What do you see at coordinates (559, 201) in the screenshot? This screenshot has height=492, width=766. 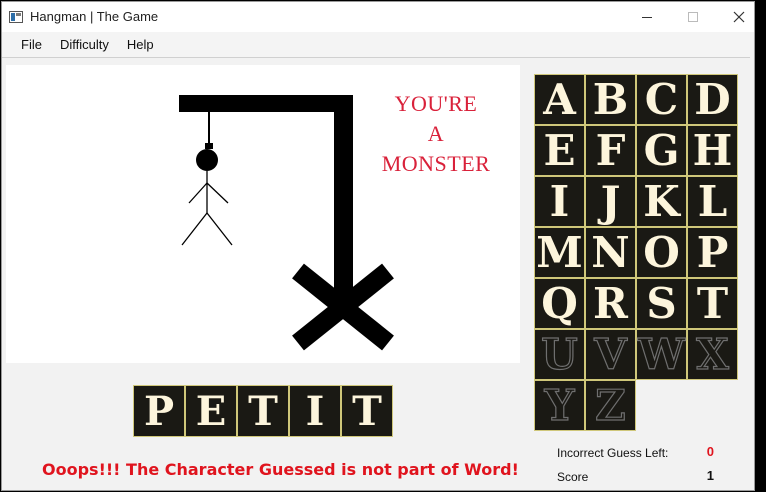 I see `letter-key-i: I` at bounding box center [559, 201].